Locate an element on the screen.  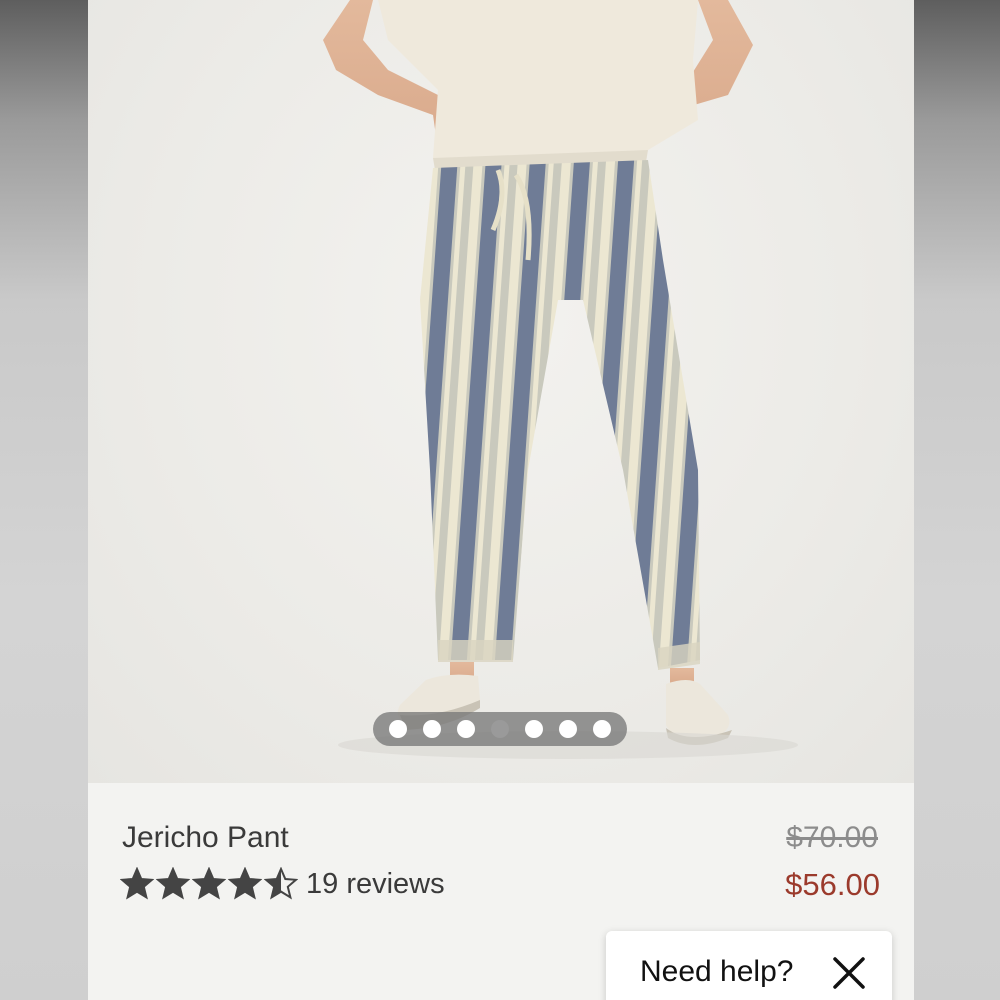
product-name: Jericho Pant is located at coordinates (205, 837).